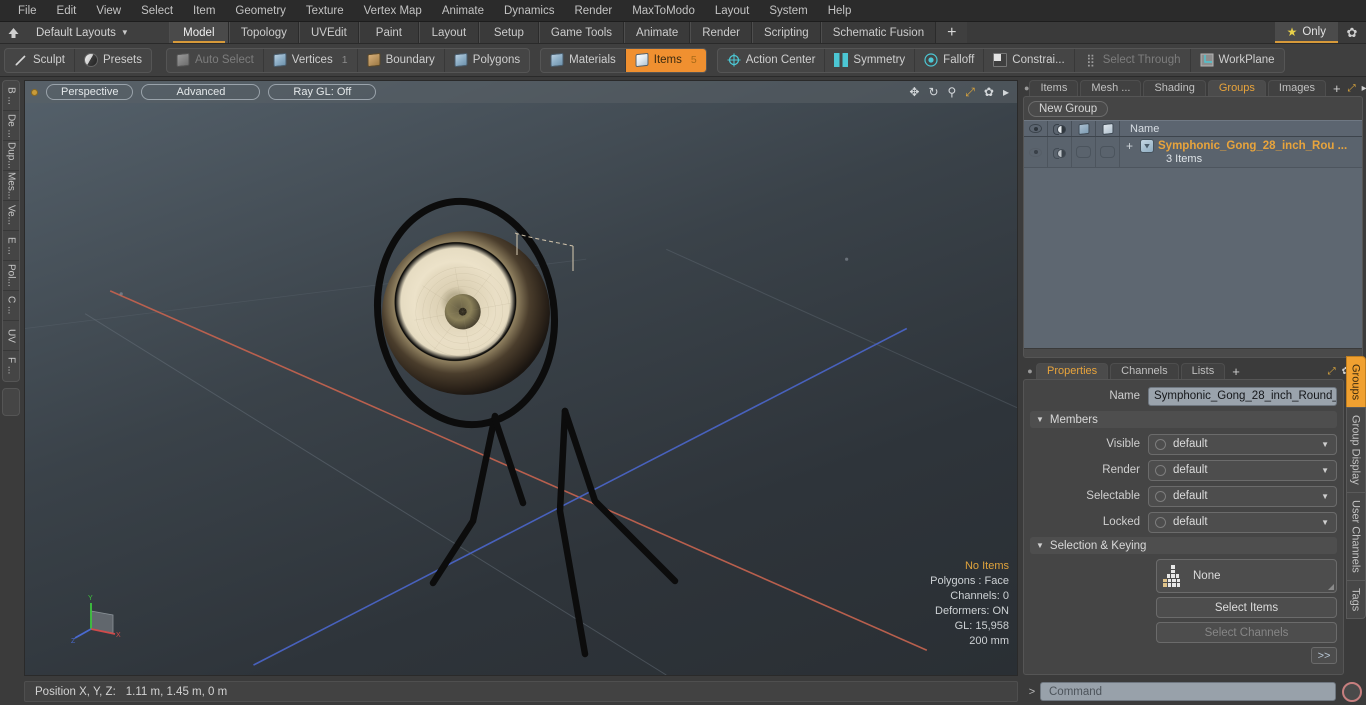  What do you see at coordinates (1242, 396) in the screenshot?
I see `name-field: Symphonic_Gong_28_inch_Round_Sta` at bounding box center [1242, 396].